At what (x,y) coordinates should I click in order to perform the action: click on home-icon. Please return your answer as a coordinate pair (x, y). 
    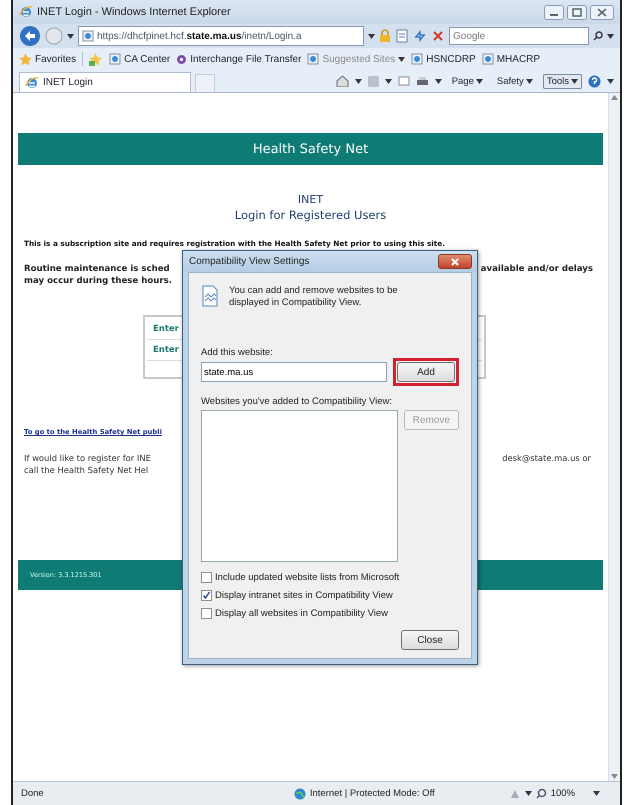
    Looking at the image, I should click on (342, 81).